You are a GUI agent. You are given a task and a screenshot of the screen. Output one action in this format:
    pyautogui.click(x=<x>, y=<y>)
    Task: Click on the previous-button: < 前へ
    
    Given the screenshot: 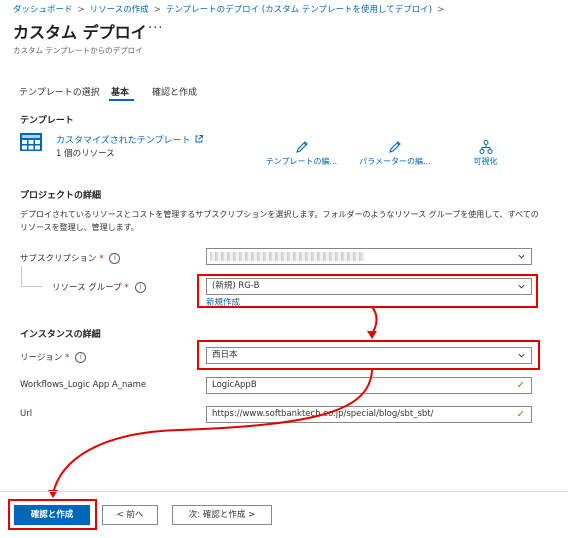 What is the action you would take?
    pyautogui.click(x=130, y=515)
    